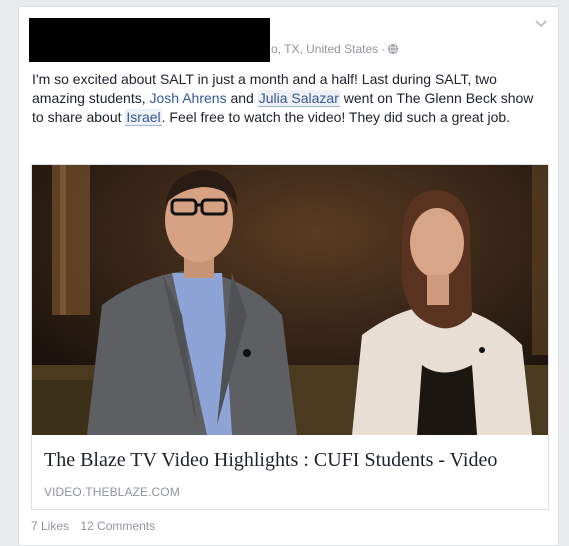 This screenshot has height=546, width=569. I want to click on chevron-down-icon, so click(541, 24).